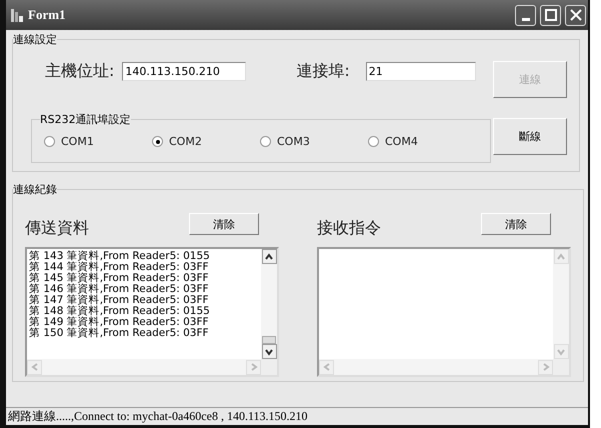  What do you see at coordinates (269, 340) in the screenshot?
I see `scrollbar-thumb` at bounding box center [269, 340].